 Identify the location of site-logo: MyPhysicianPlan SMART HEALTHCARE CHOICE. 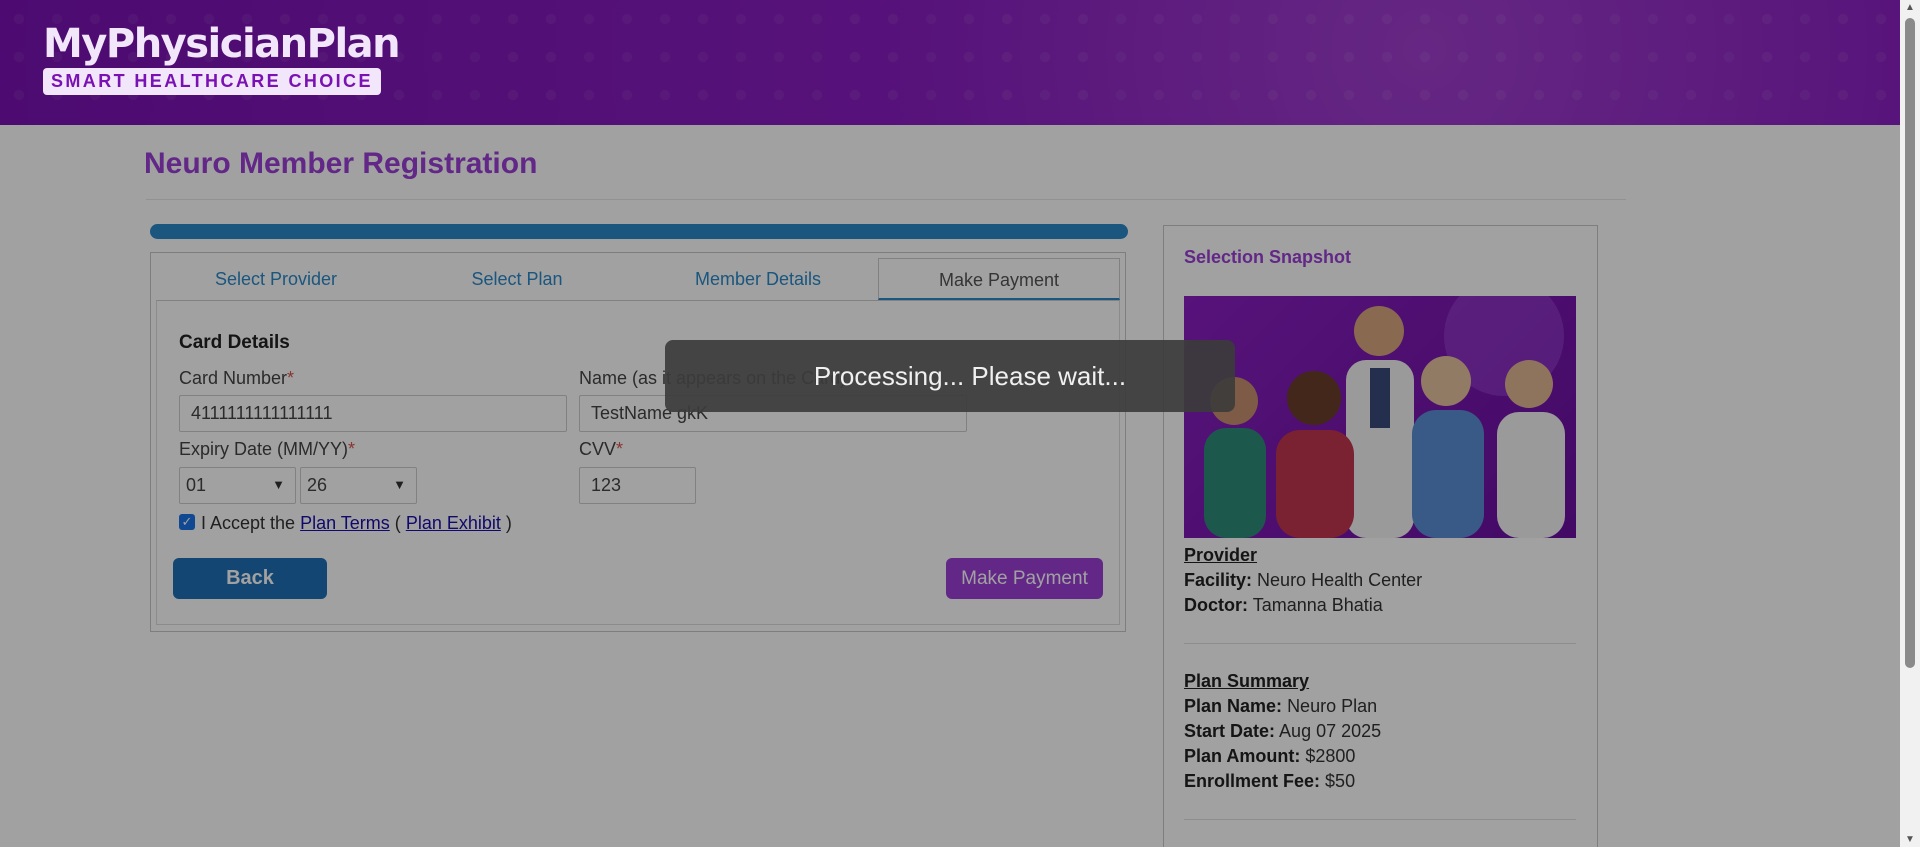
(222, 58).